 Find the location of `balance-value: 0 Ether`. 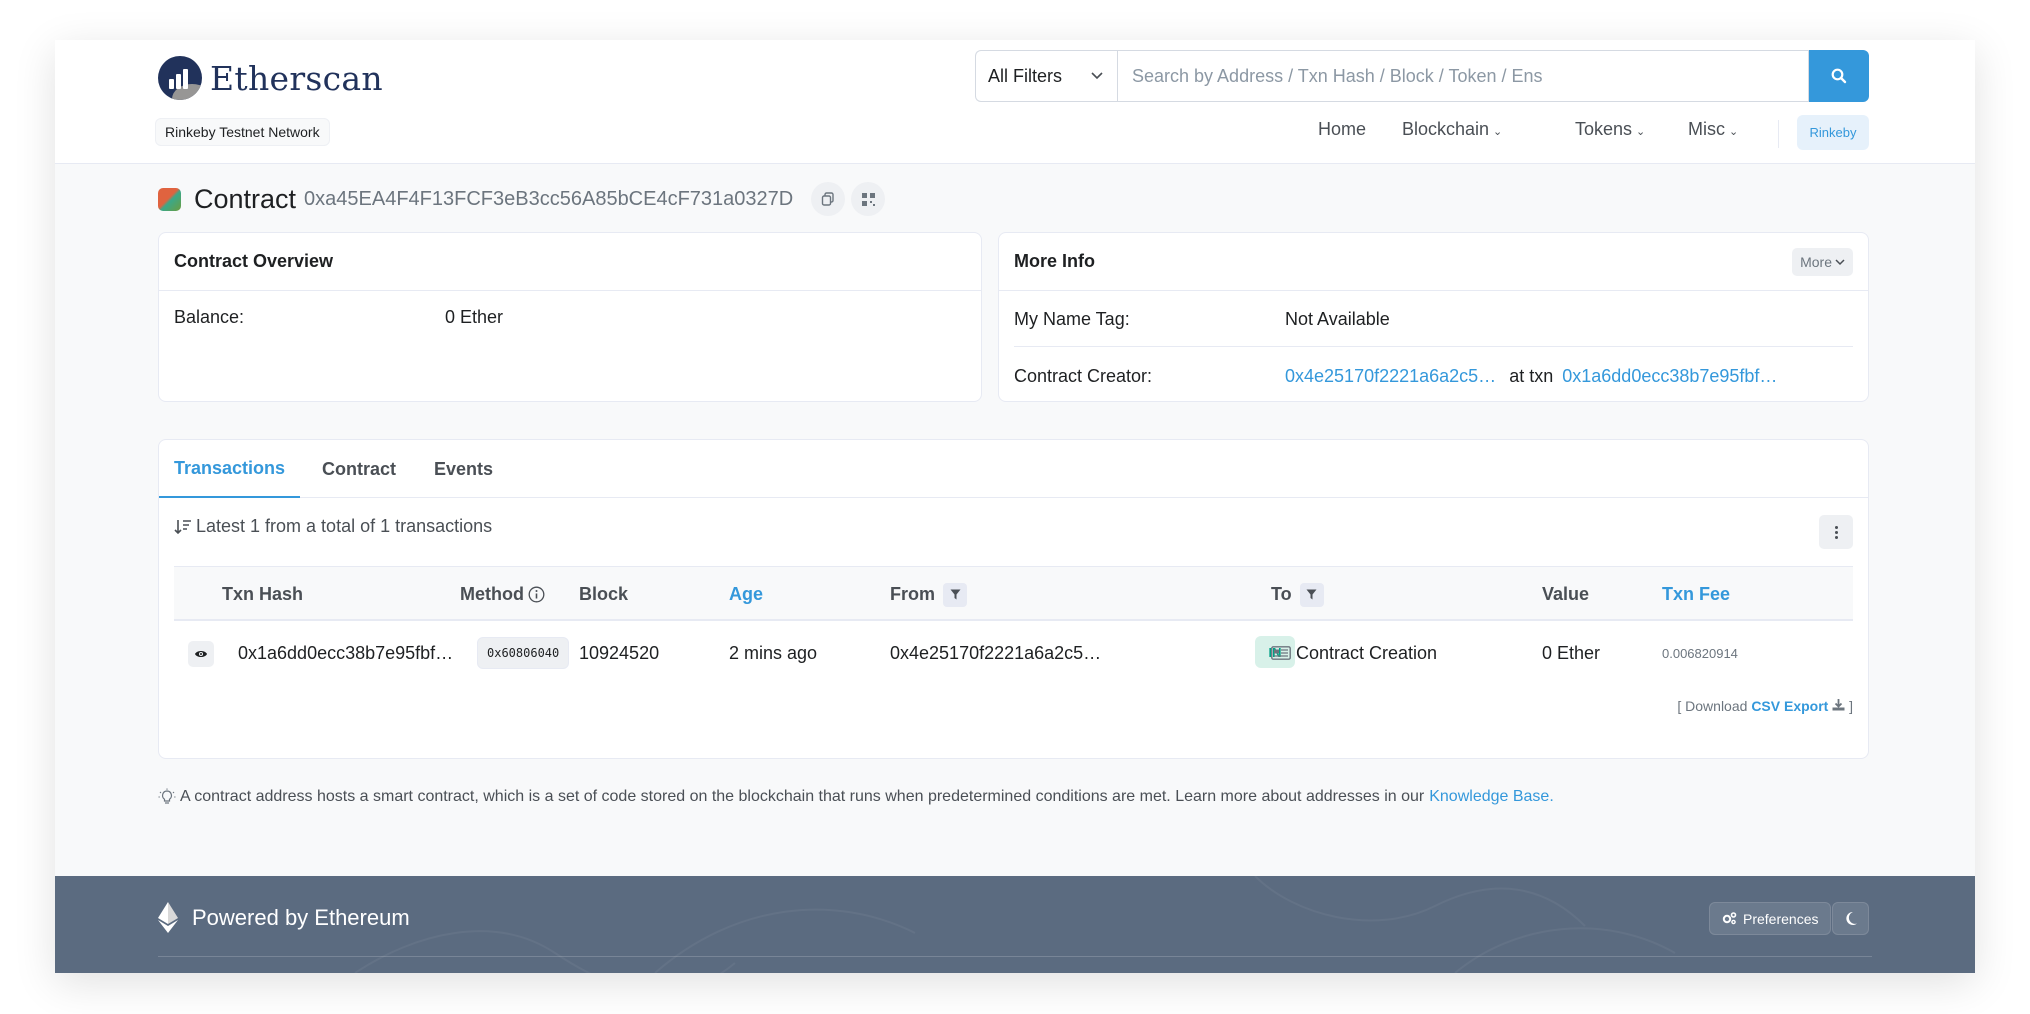

balance-value: 0 Ether is located at coordinates (474, 317).